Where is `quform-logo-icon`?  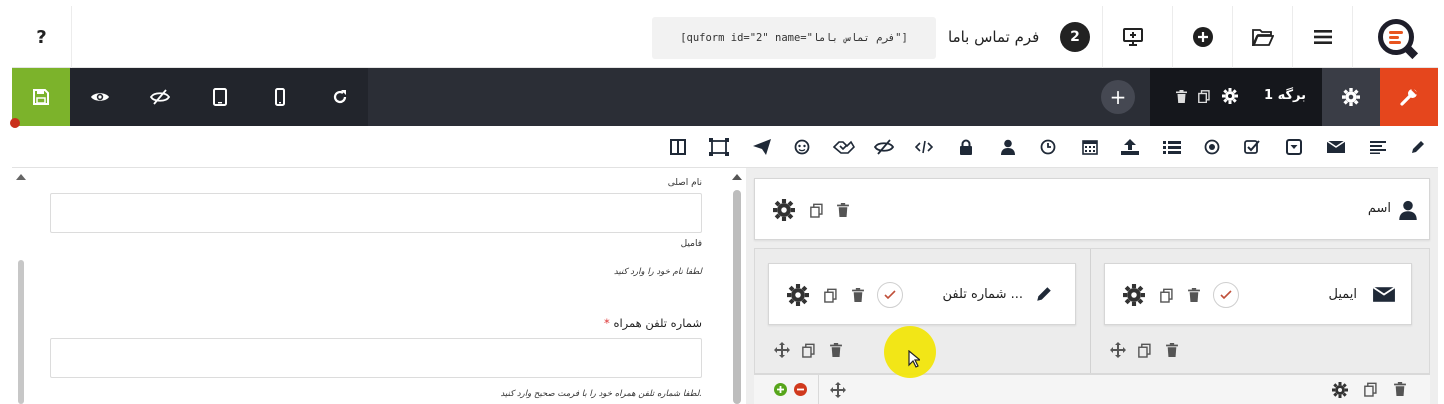
quform-logo-icon is located at coordinates (1395, 37).